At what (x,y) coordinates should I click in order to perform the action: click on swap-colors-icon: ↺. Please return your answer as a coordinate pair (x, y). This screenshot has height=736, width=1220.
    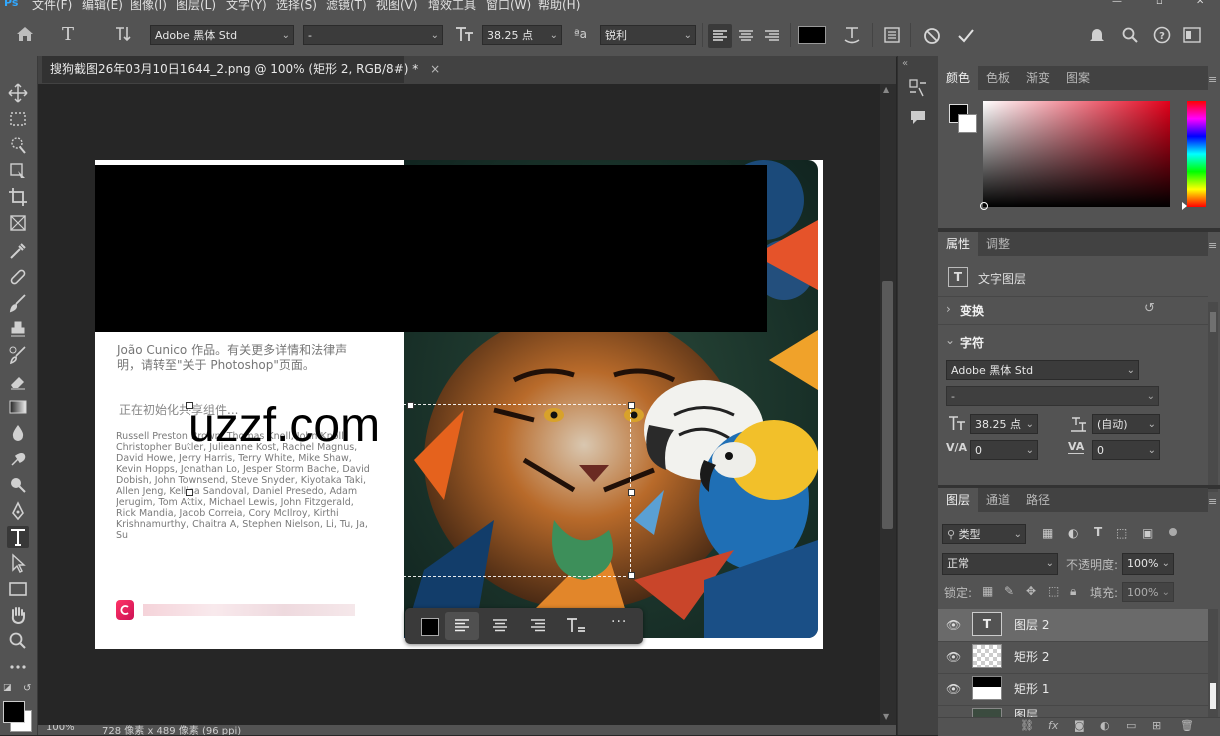
    Looking at the image, I should click on (27, 688).